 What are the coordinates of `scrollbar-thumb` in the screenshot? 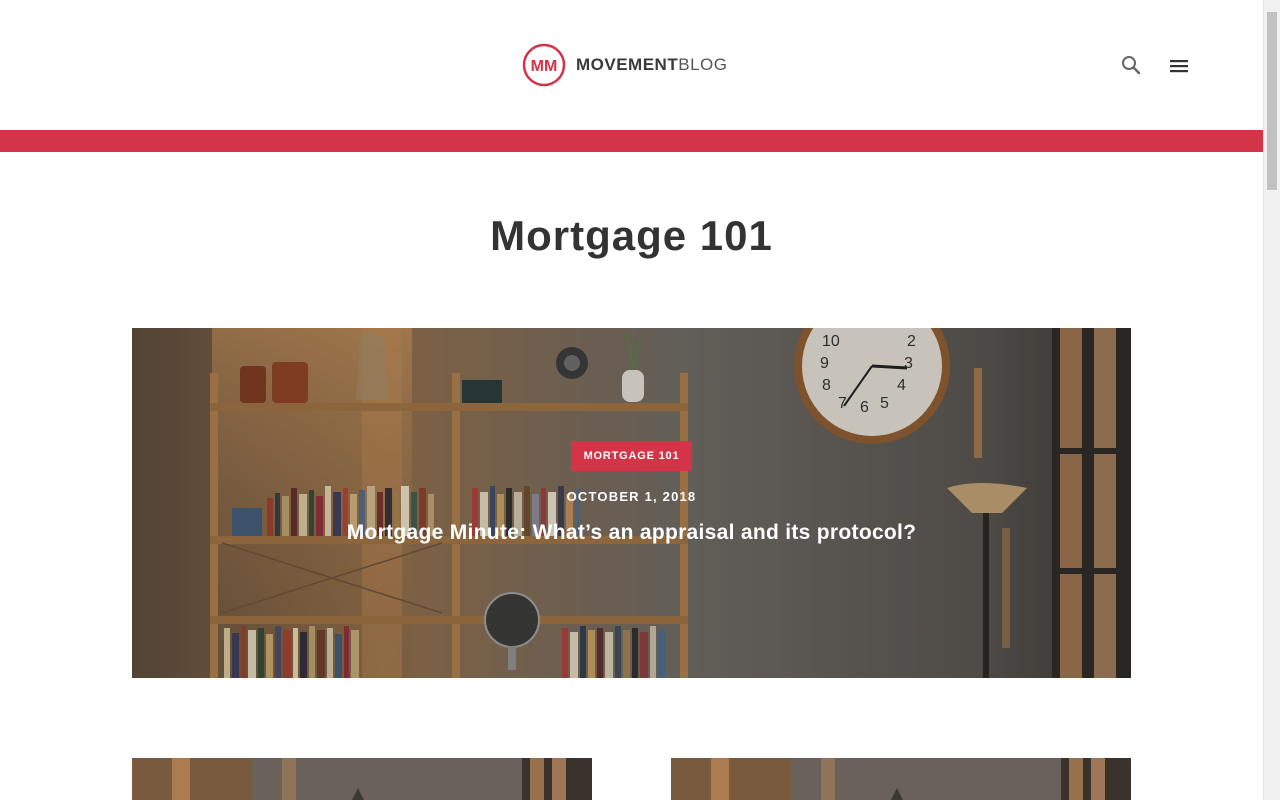 It's located at (1272, 101).